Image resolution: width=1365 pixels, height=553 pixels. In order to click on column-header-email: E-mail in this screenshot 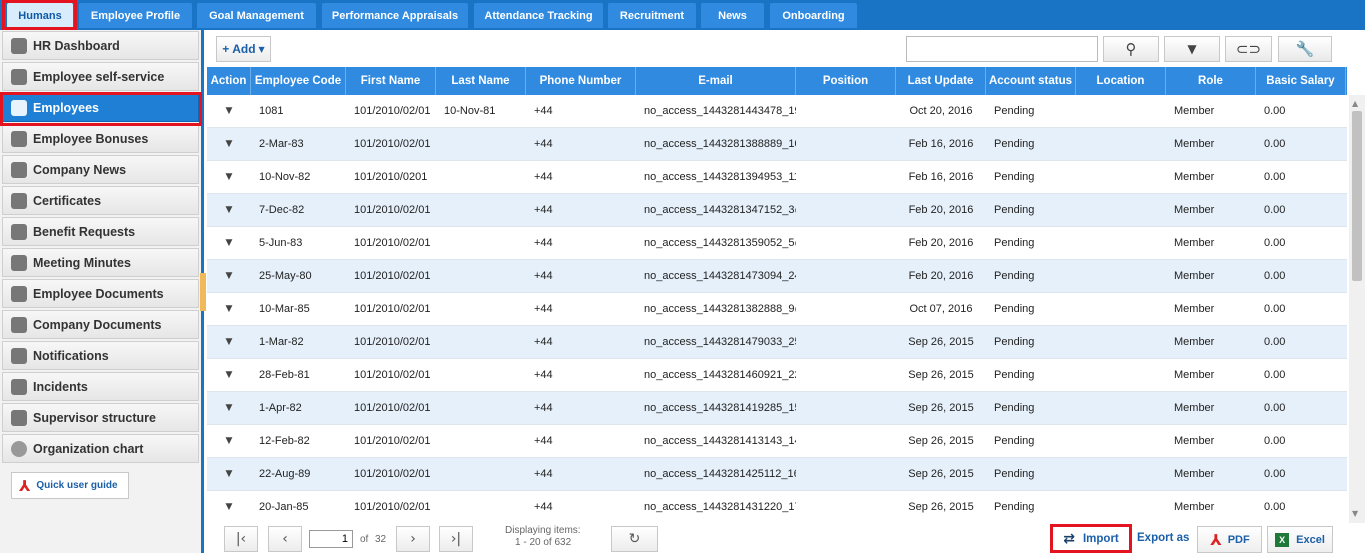, I will do `click(716, 81)`.